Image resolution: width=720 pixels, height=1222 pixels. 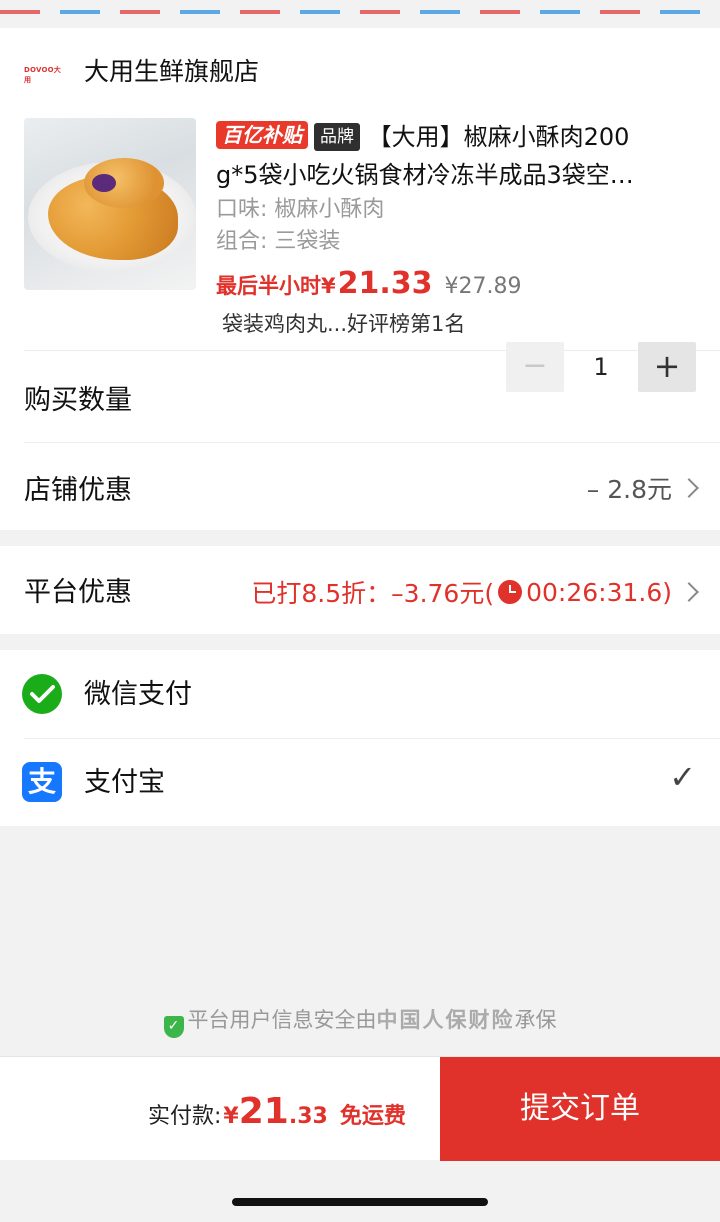 What do you see at coordinates (42, 694) in the screenshot?
I see `wechat-pay-icon` at bounding box center [42, 694].